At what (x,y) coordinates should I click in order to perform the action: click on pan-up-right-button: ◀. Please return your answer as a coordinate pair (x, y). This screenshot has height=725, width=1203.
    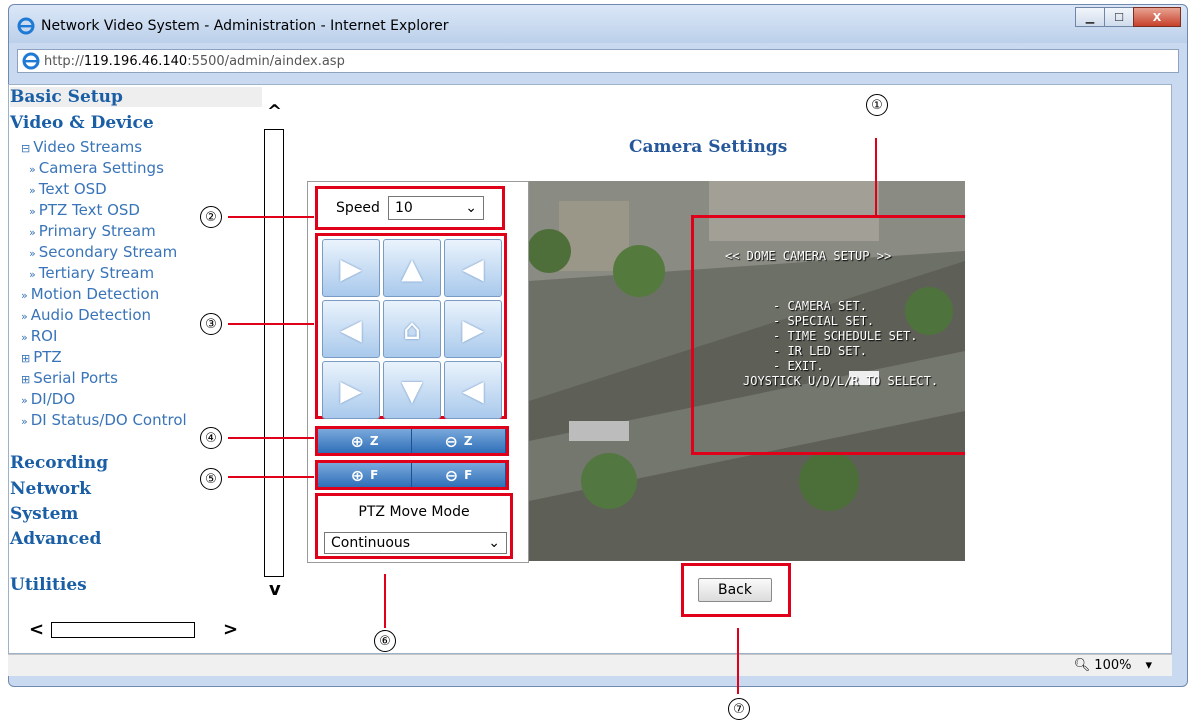
    Looking at the image, I should click on (473, 268).